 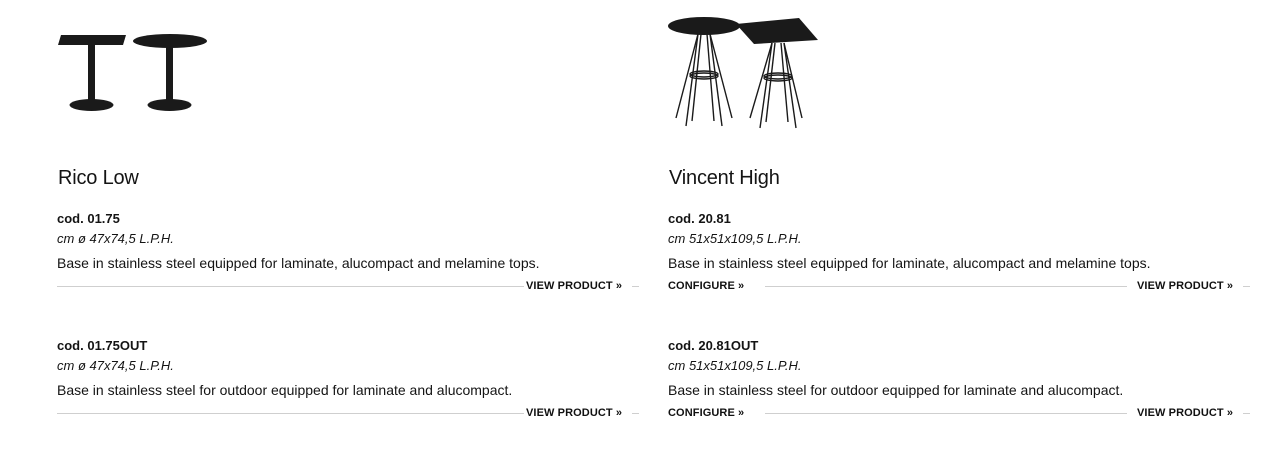 I want to click on table-pair-icon, so click(x=132, y=72).